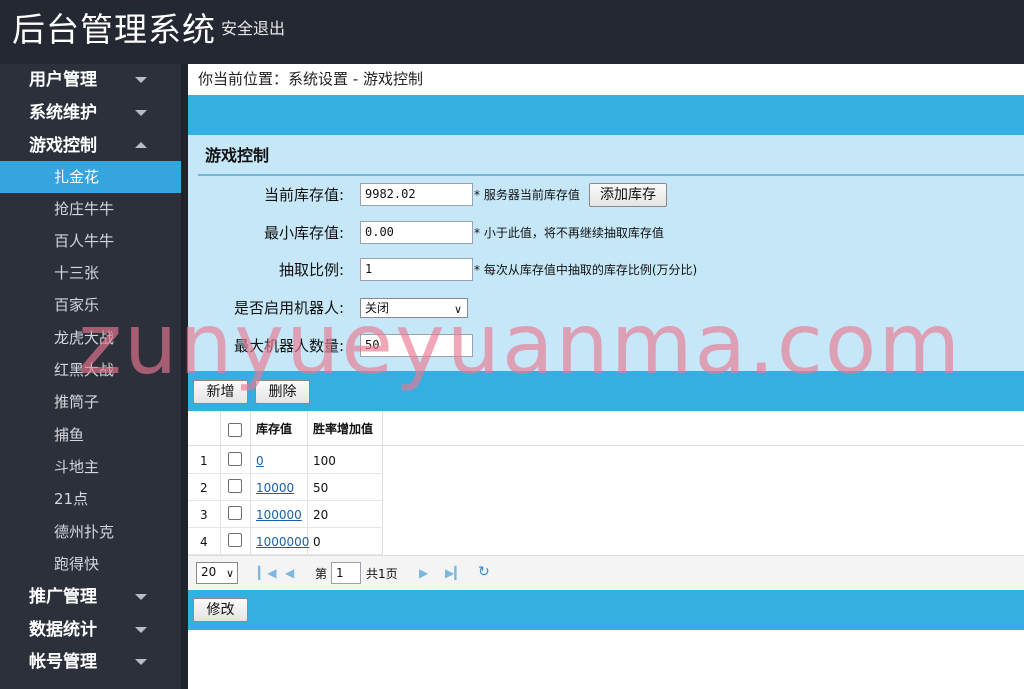 This screenshot has height=689, width=1024. What do you see at coordinates (90, 499) in the screenshot?
I see `sidebar-item-blackjack: 21点` at bounding box center [90, 499].